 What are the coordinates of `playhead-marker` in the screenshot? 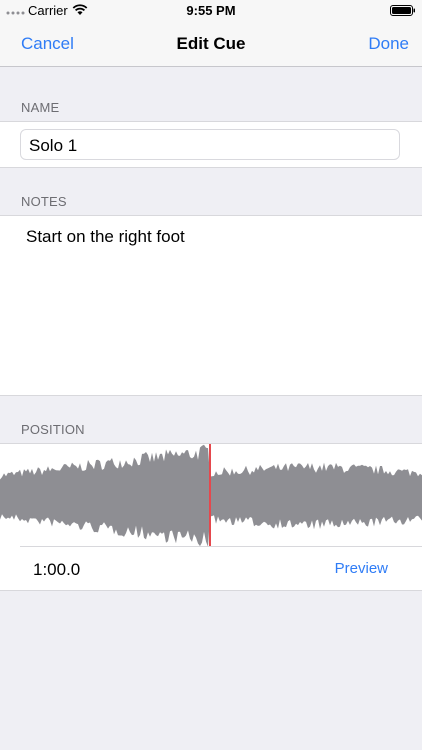 It's located at (210, 495).